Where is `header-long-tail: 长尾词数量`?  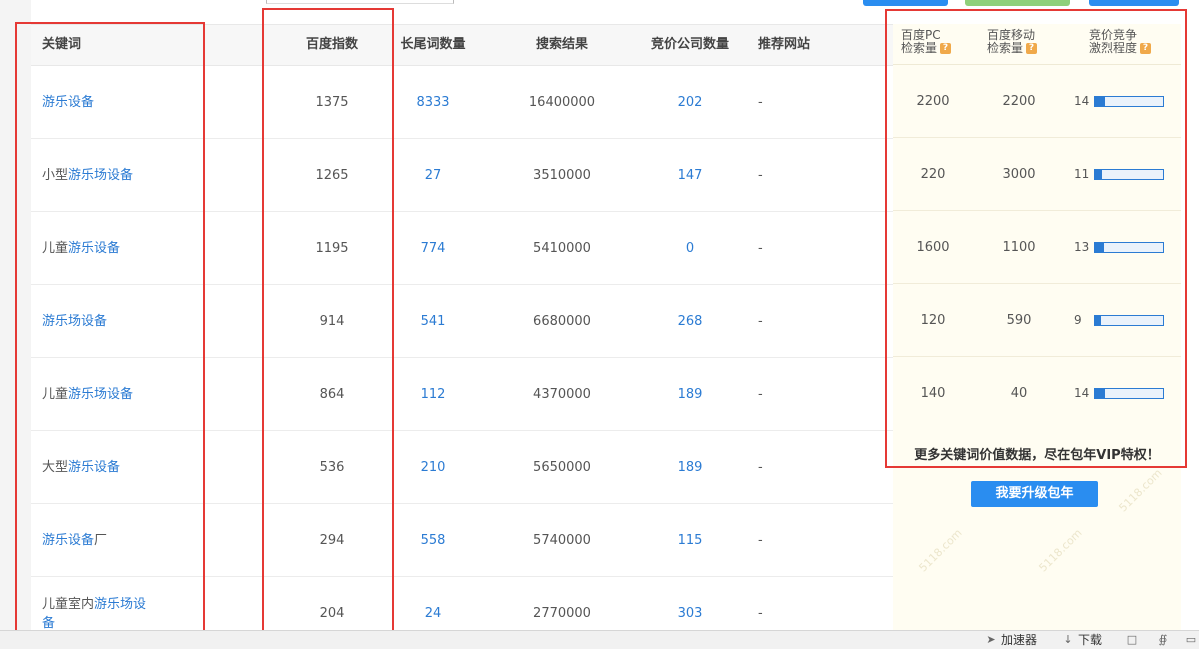 header-long-tail: 长尾词数量 is located at coordinates (433, 45).